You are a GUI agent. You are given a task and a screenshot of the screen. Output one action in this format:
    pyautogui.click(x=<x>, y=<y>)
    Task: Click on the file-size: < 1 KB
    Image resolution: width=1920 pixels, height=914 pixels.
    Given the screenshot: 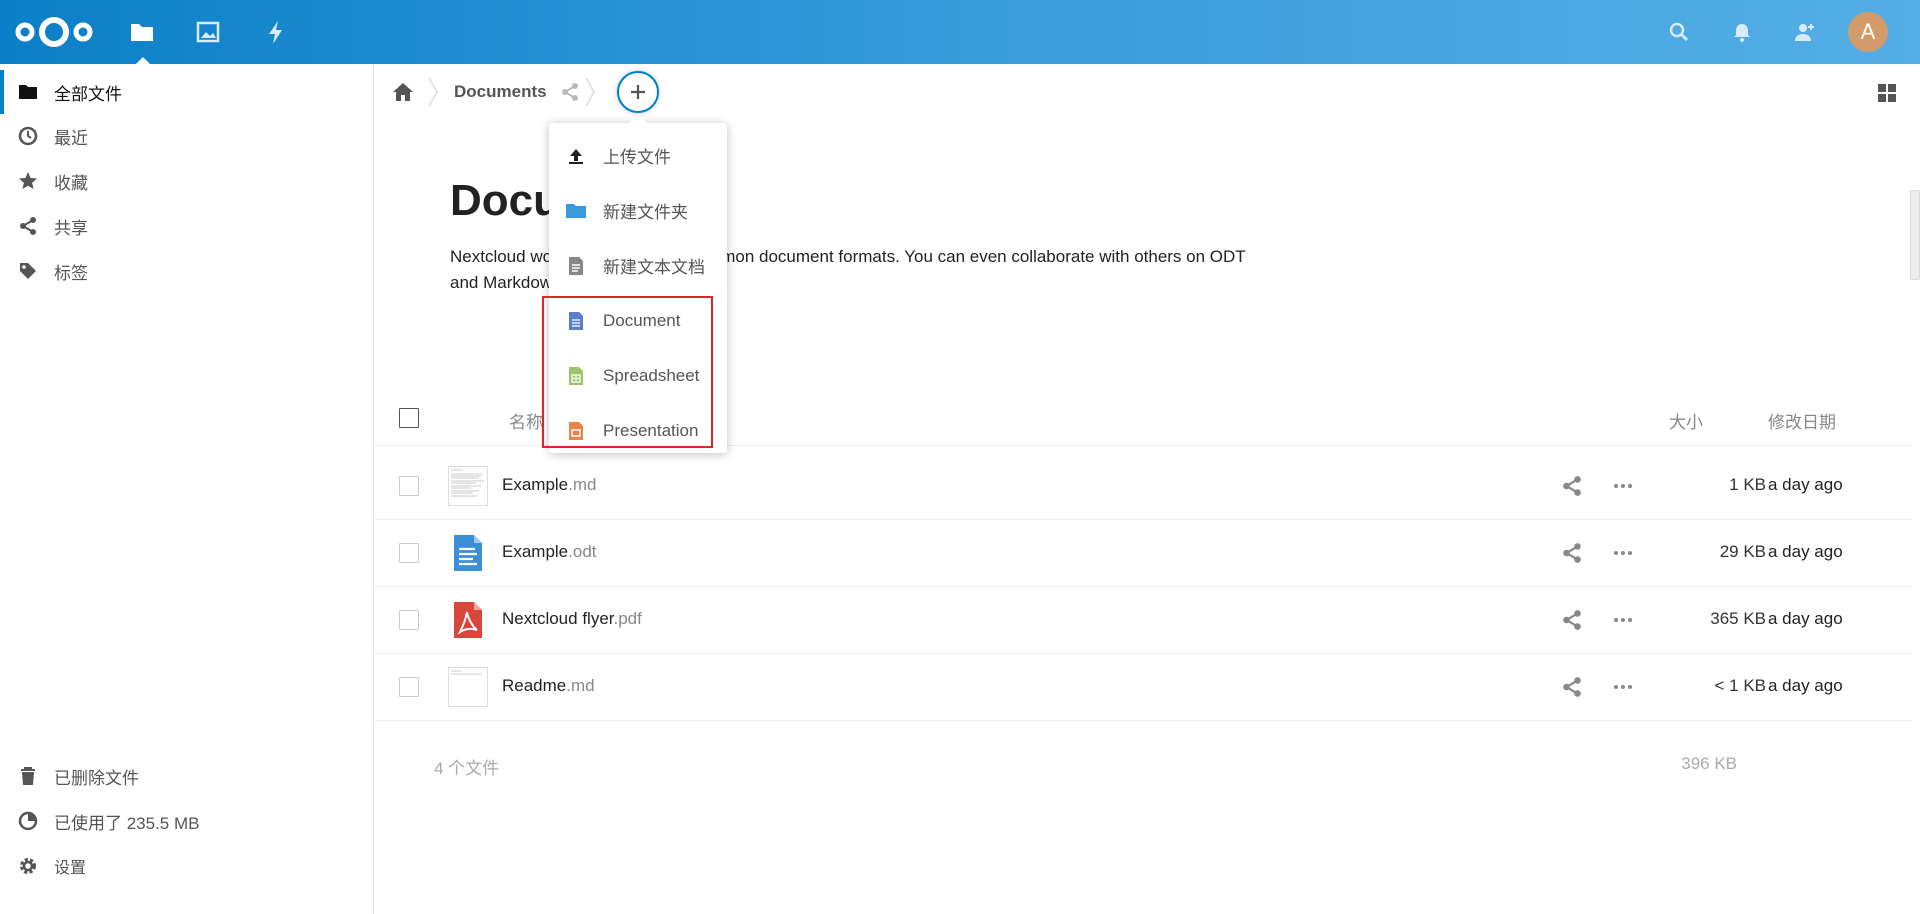 What is the action you would take?
    pyautogui.click(x=1740, y=685)
    